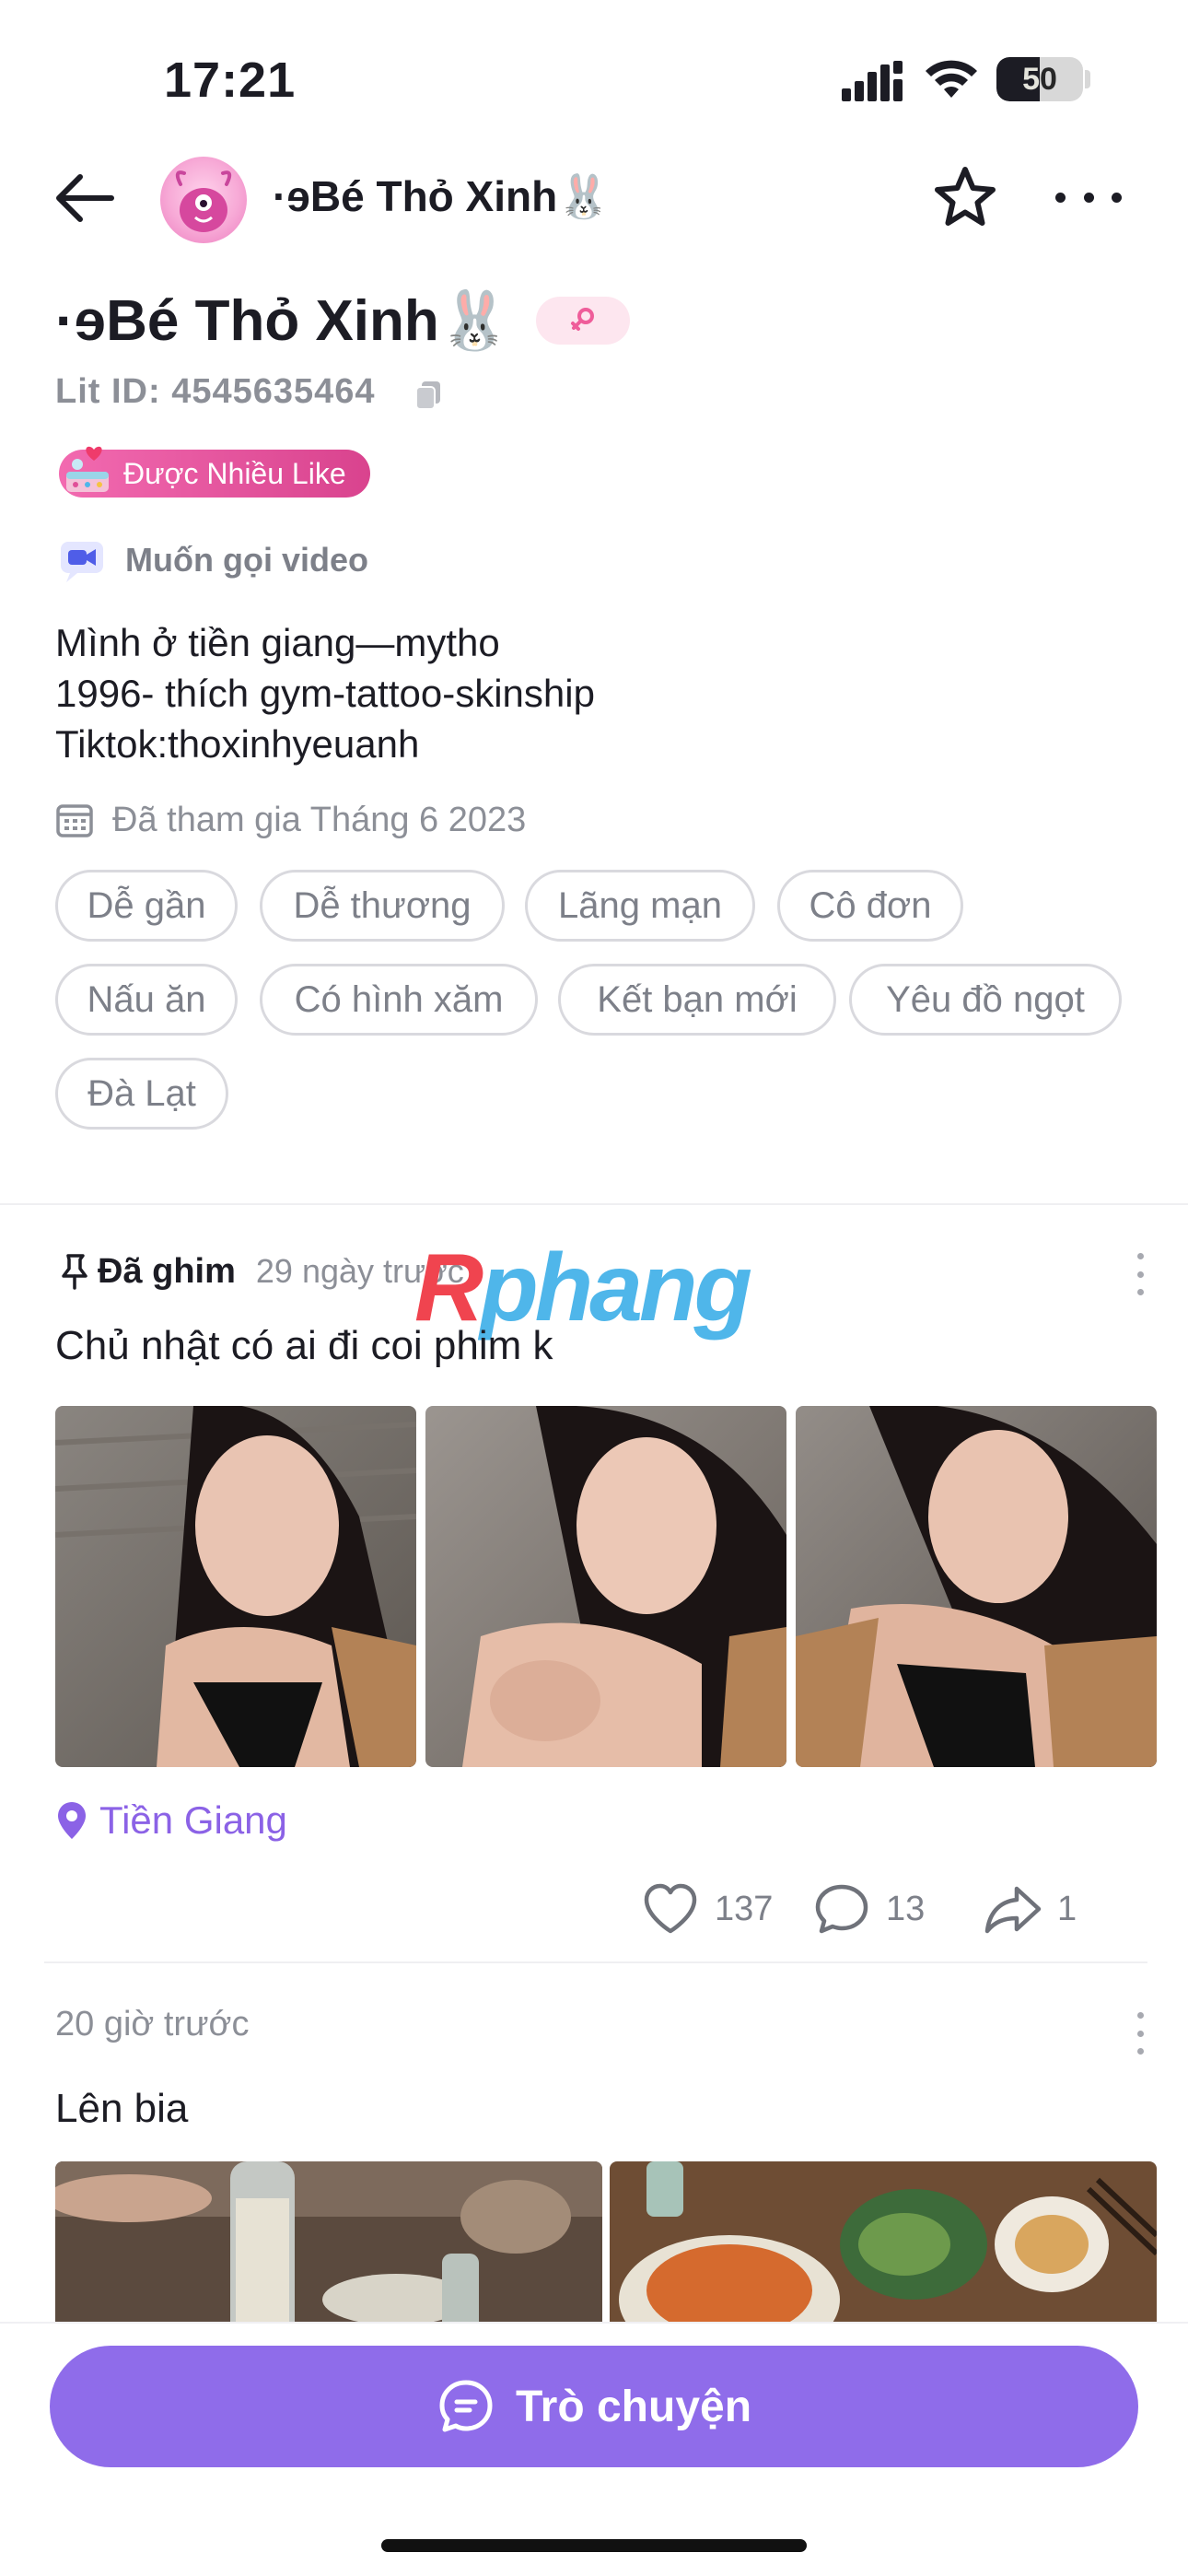  What do you see at coordinates (74, 820) in the screenshot?
I see `calendar-icon` at bounding box center [74, 820].